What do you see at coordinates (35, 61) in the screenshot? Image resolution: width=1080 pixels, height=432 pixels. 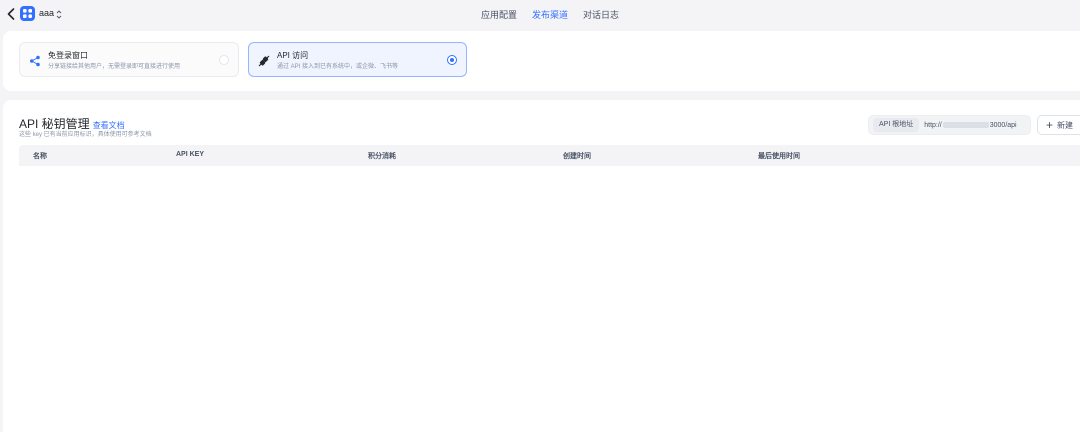 I see `share-icon` at bounding box center [35, 61].